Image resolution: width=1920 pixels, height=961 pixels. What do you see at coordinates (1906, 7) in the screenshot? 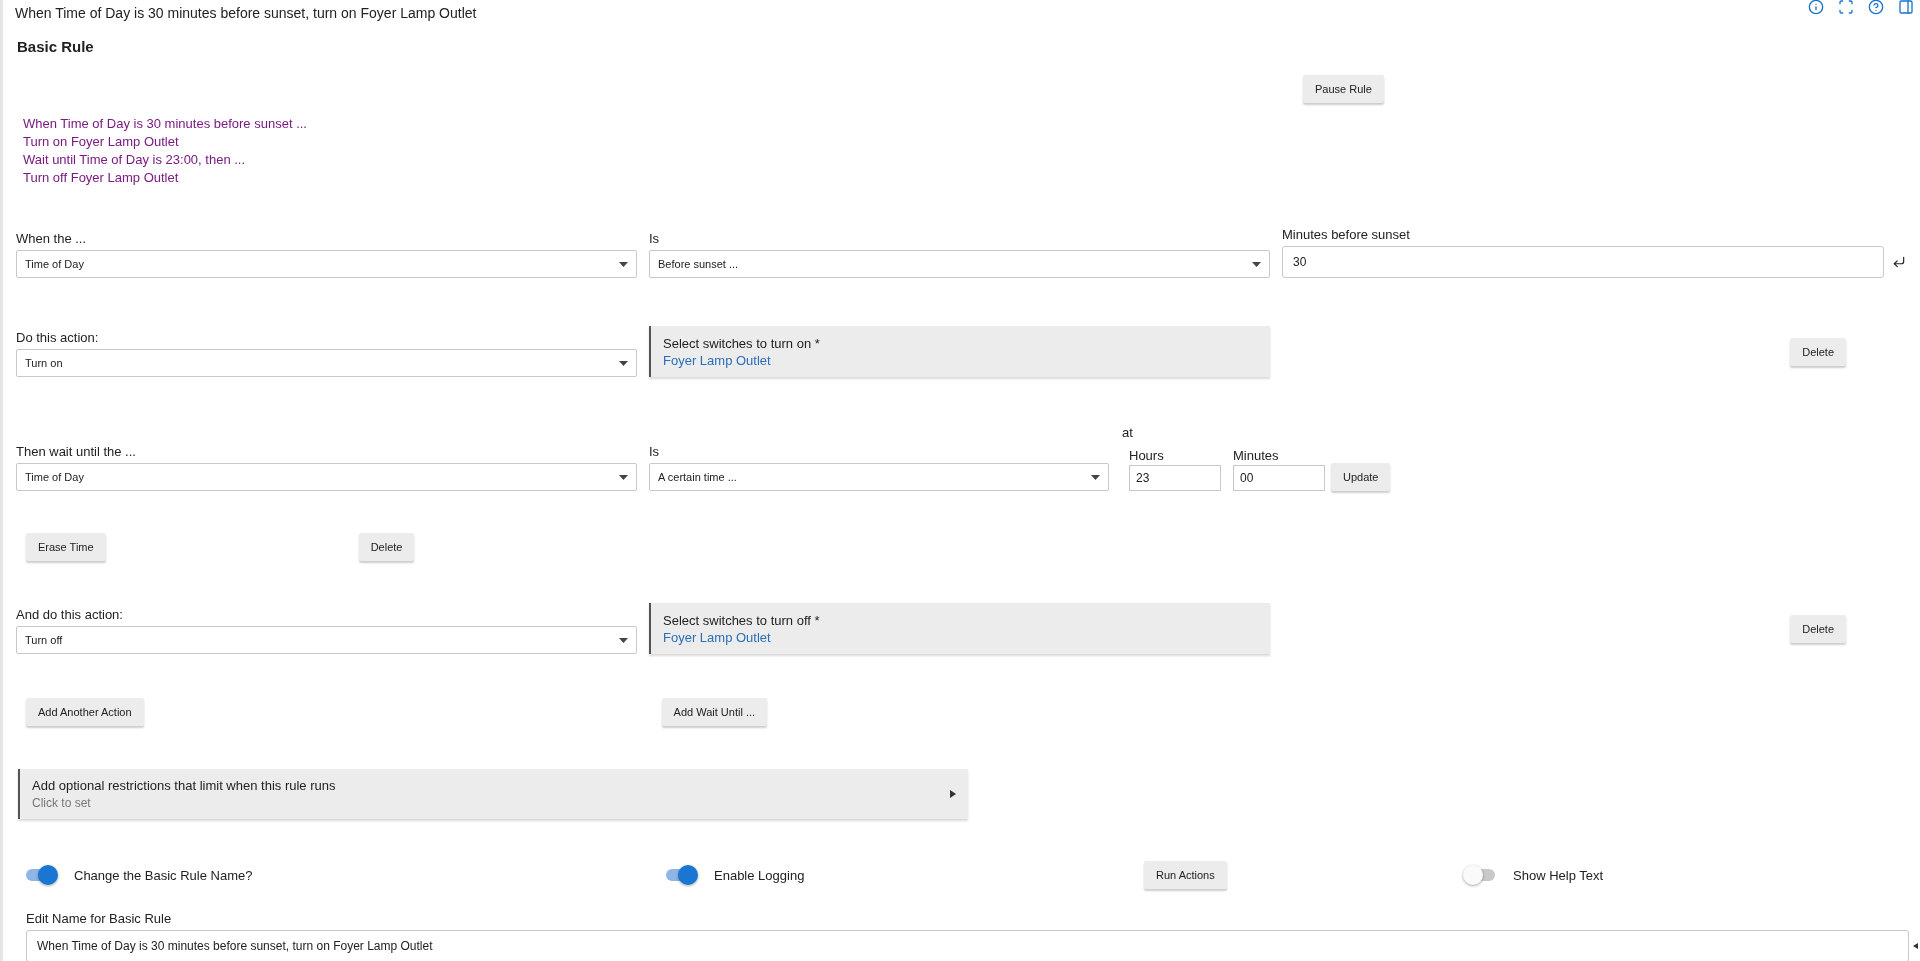
I see `panel-icon` at bounding box center [1906, 7].